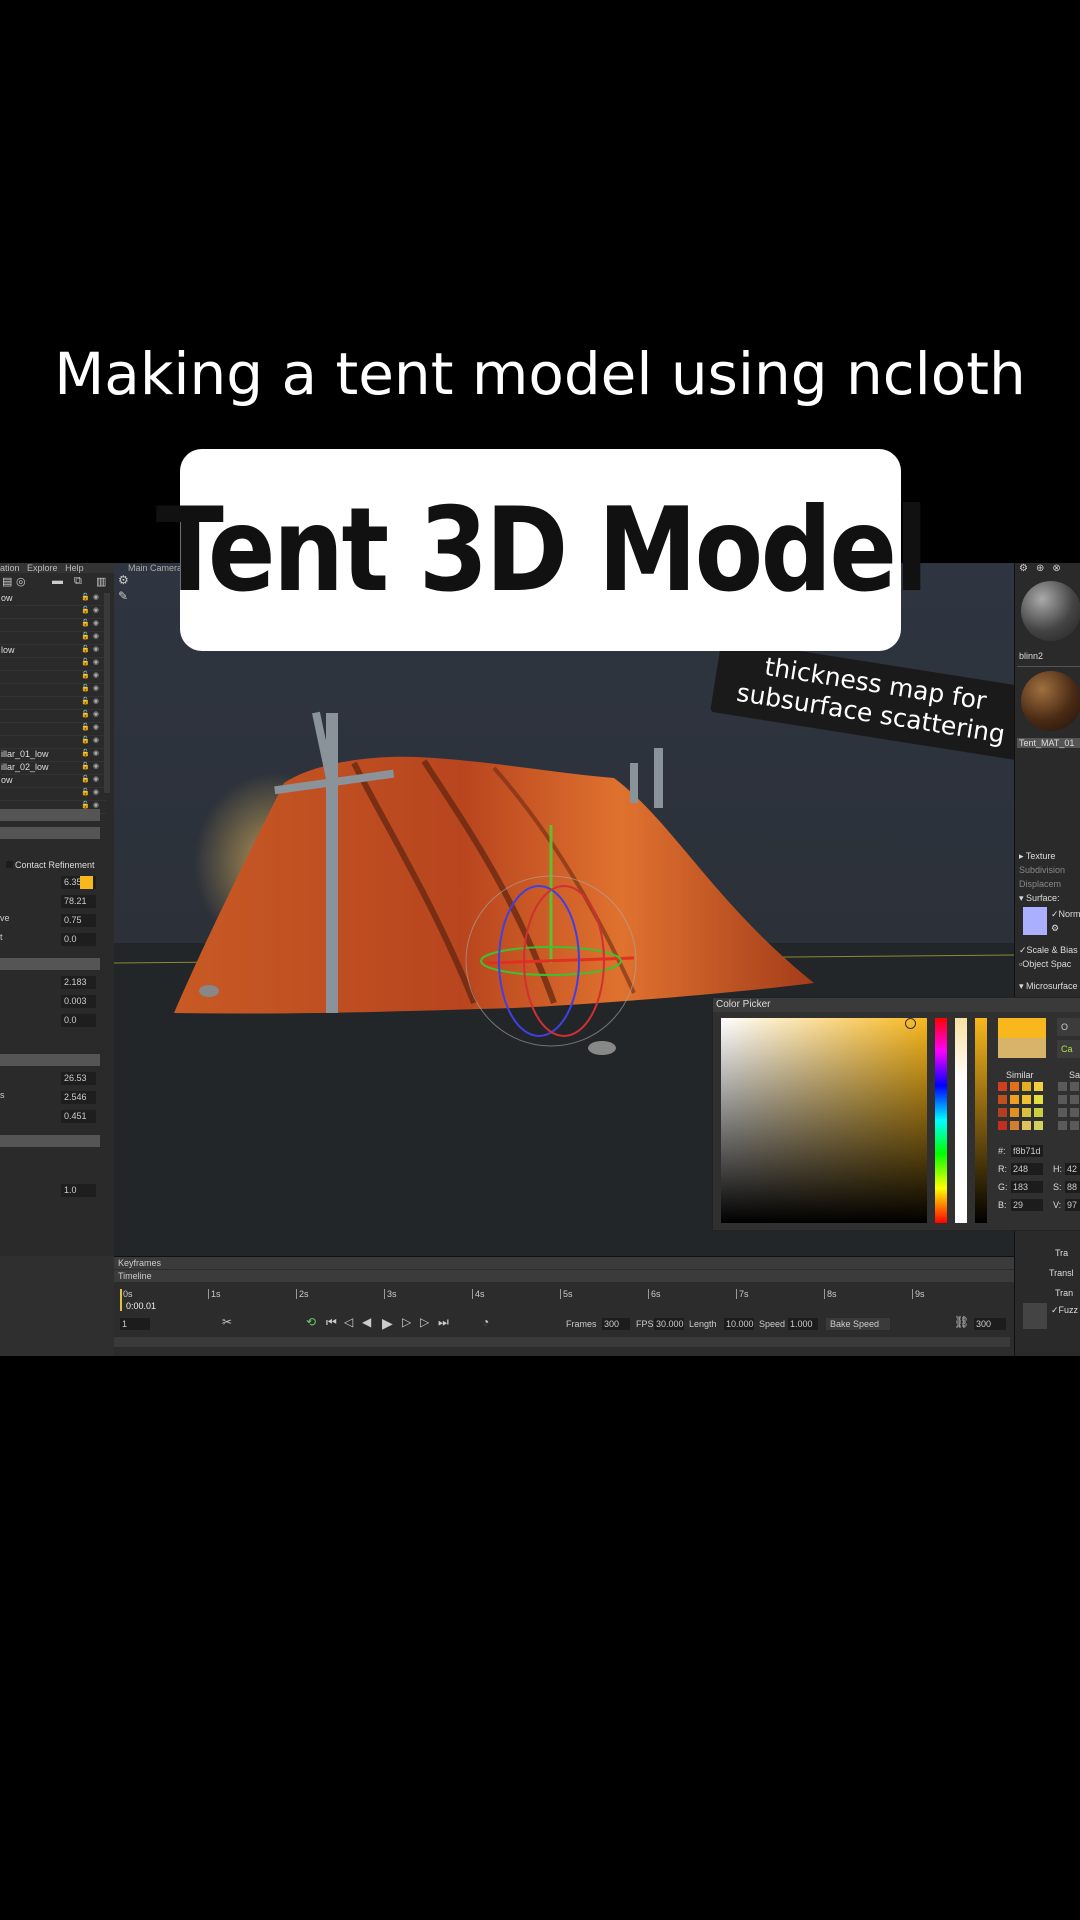  Describe the element at coordinates (1048, 743) in the screenshot. I see `material-name-selected: Tent_MAT_01` at that location.